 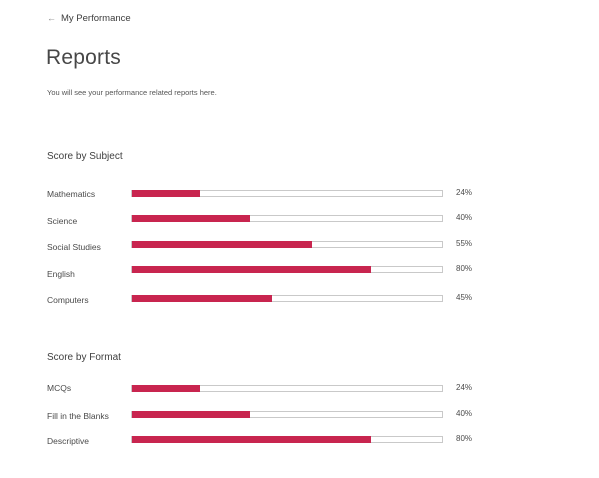 I want to click on report-row: Computers 45%, so click(x=267, y=300).